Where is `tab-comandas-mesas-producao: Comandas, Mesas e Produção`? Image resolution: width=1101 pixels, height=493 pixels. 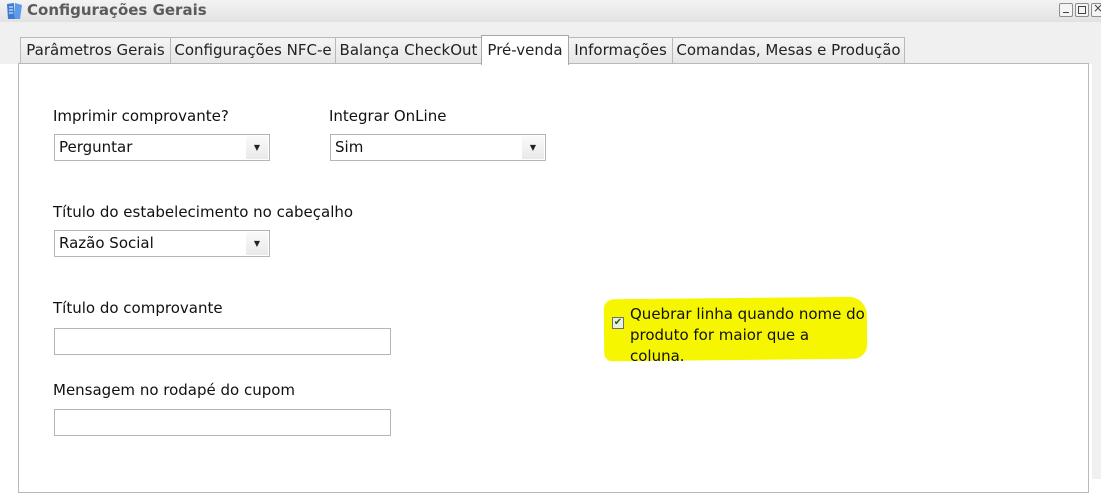
tab-comandas-mesas-producao: Comandas, Mesas e Produção is located at coordinates (788, 50).